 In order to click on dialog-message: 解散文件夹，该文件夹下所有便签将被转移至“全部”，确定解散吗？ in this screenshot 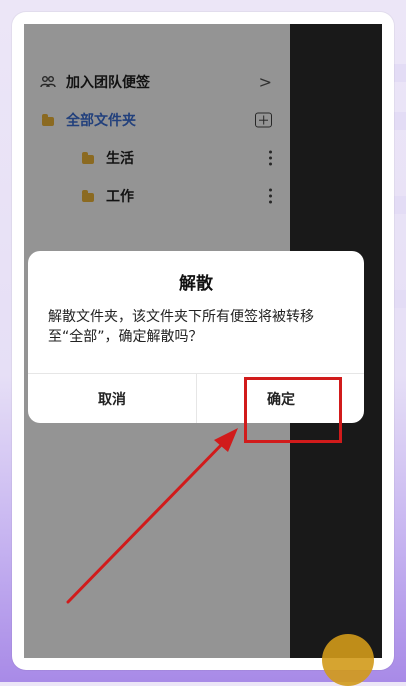, I will do `click(181, 327)`.